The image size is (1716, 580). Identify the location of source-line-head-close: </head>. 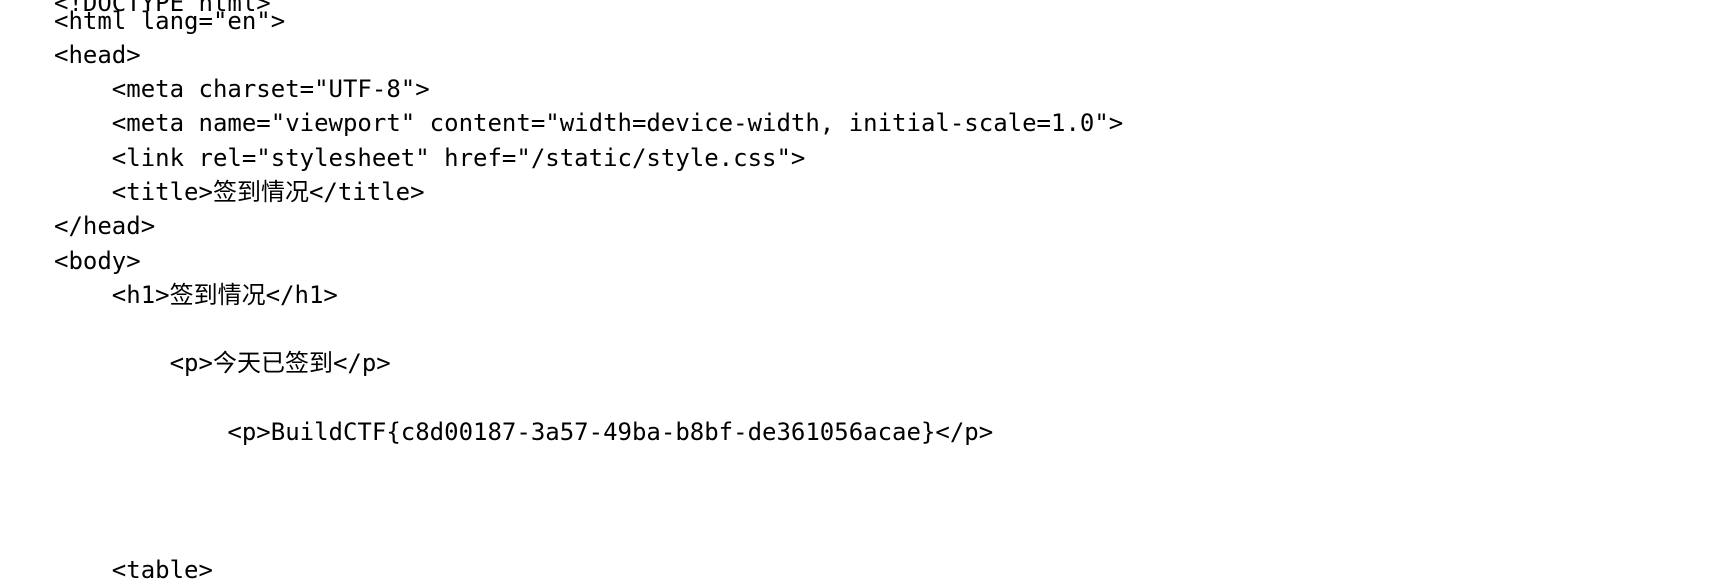
(105, 226).